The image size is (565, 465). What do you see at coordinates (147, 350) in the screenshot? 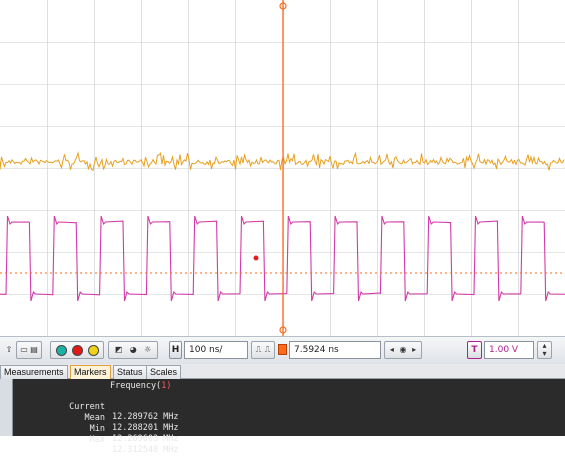
I see `brightness-icon: ☼` at bounding box center [147, 350].